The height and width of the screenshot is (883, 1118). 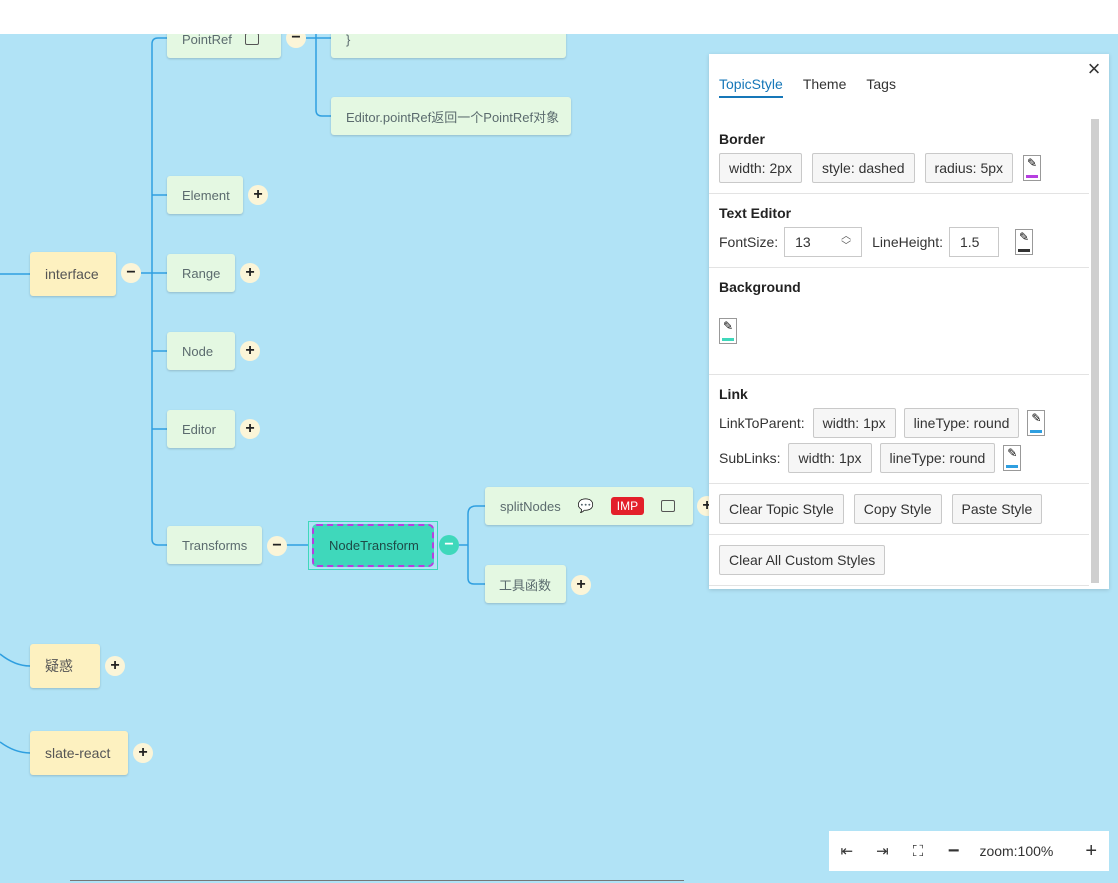 I want to click on topic-element: Element, so click(x=205, y=195).